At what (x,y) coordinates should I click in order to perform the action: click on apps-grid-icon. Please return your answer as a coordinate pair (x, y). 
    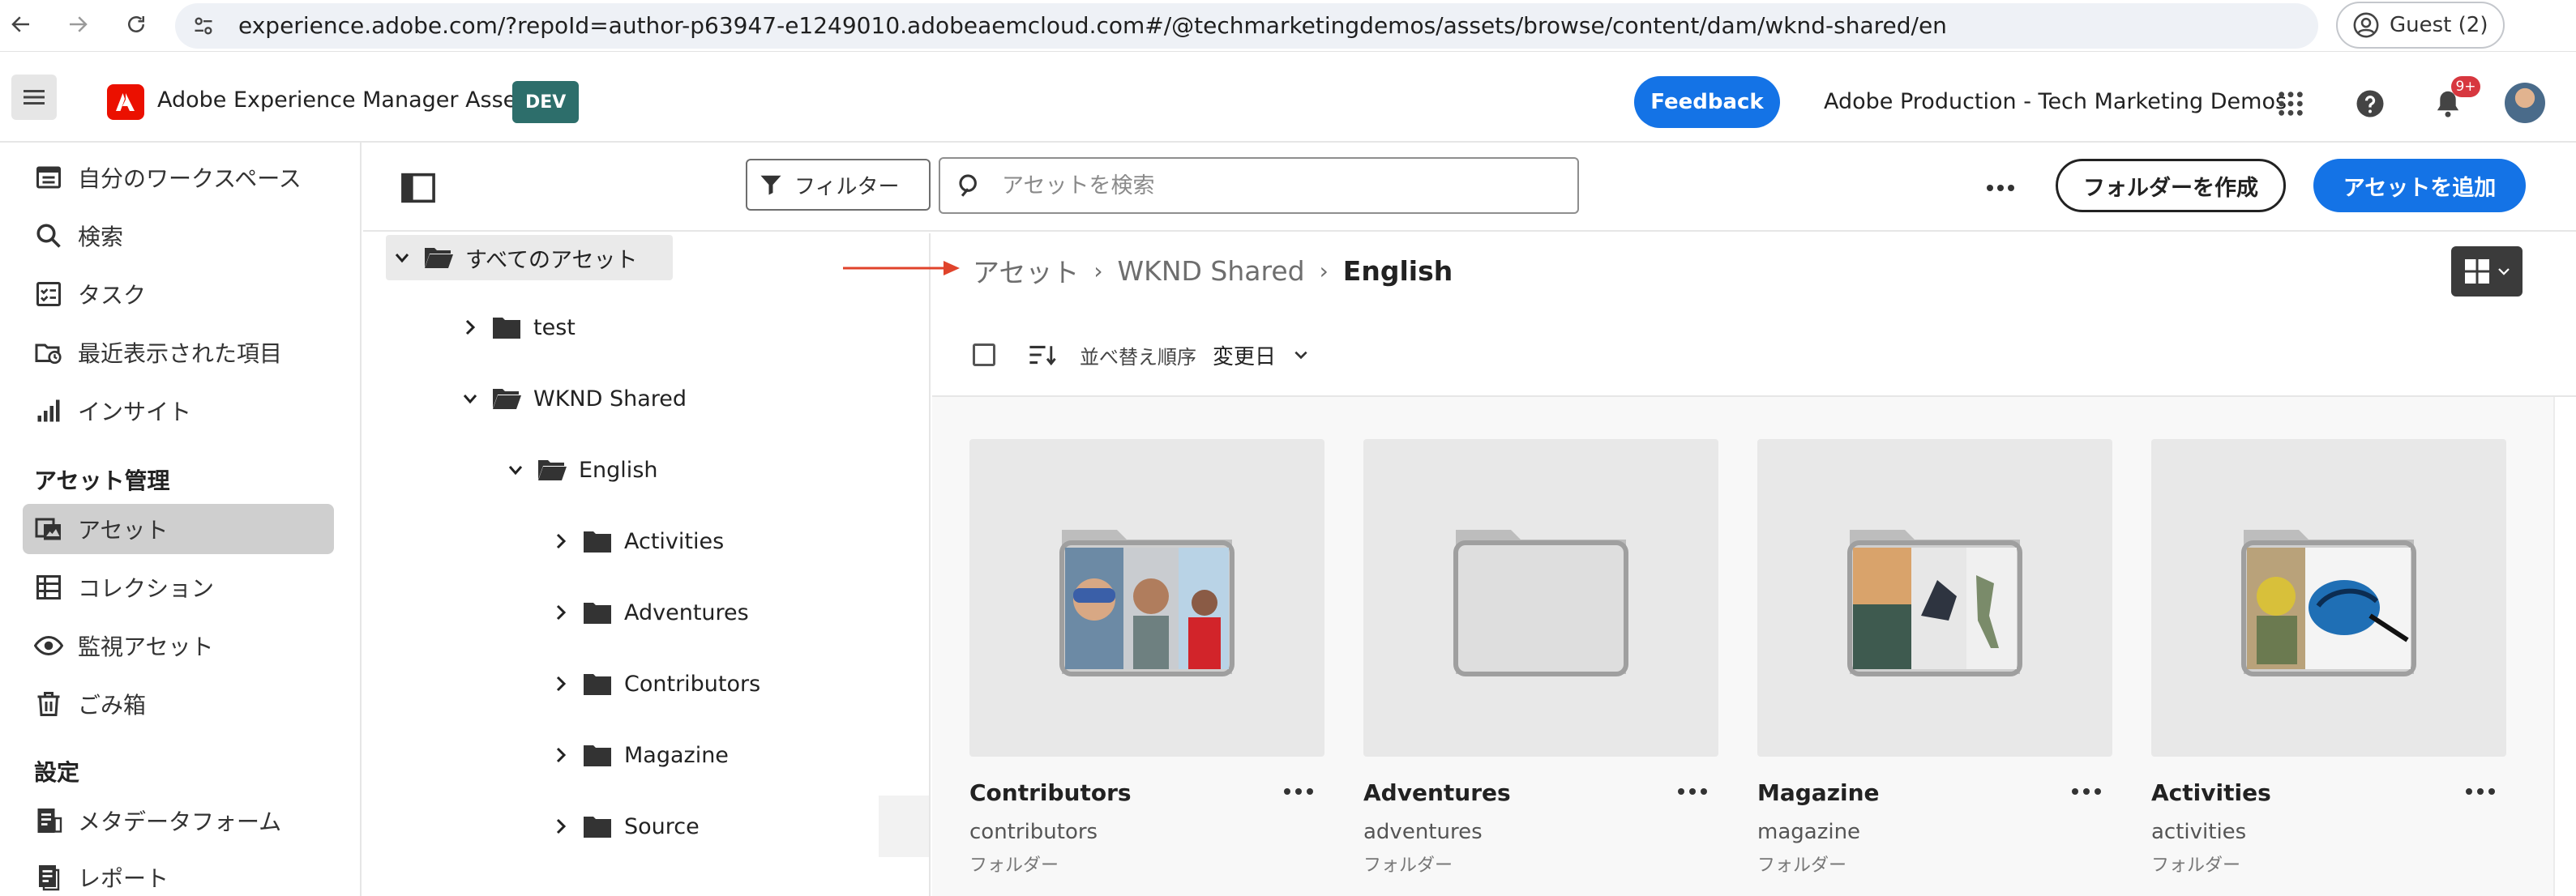
    Looking at the image, I should click on (2290, 103).